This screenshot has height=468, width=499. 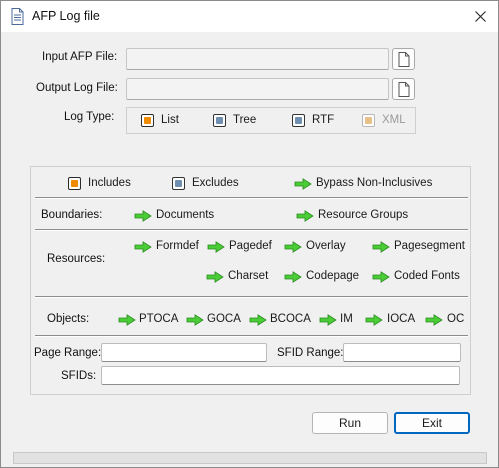 I want to click on object-ptoca-toggle, so click(x=127, y=321).